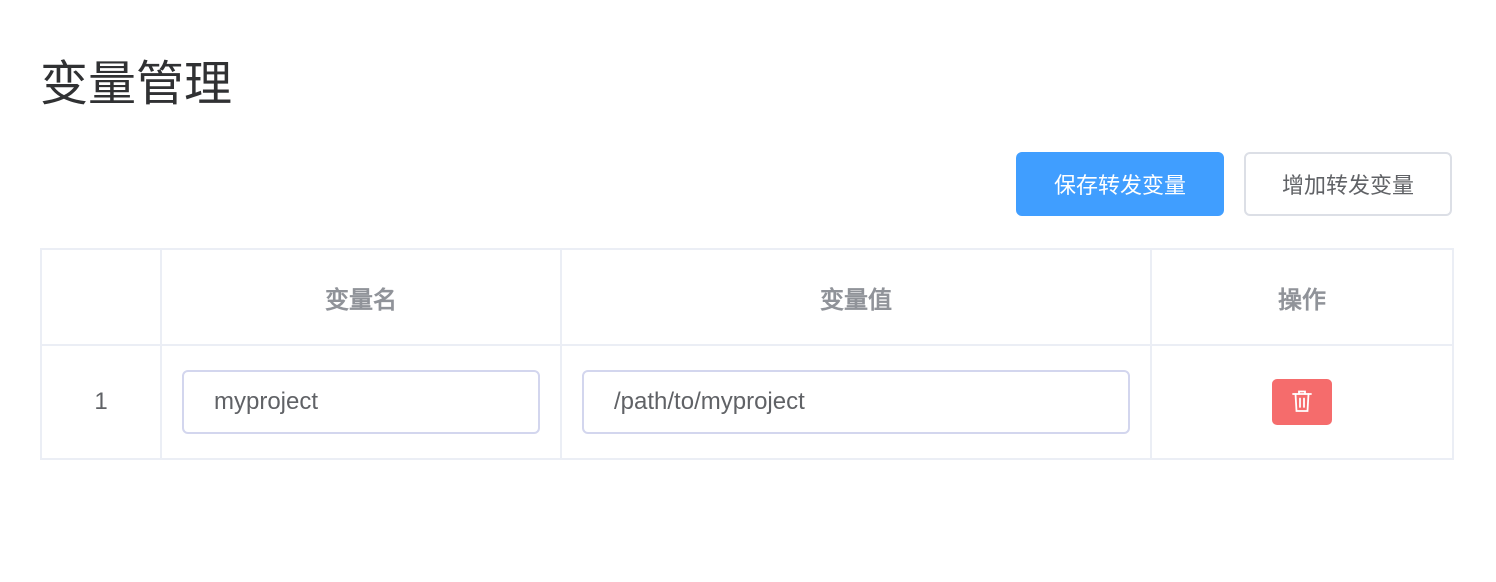 The image size is (1496, 582). I want to click on variable-value-cell, so click(856, 402).